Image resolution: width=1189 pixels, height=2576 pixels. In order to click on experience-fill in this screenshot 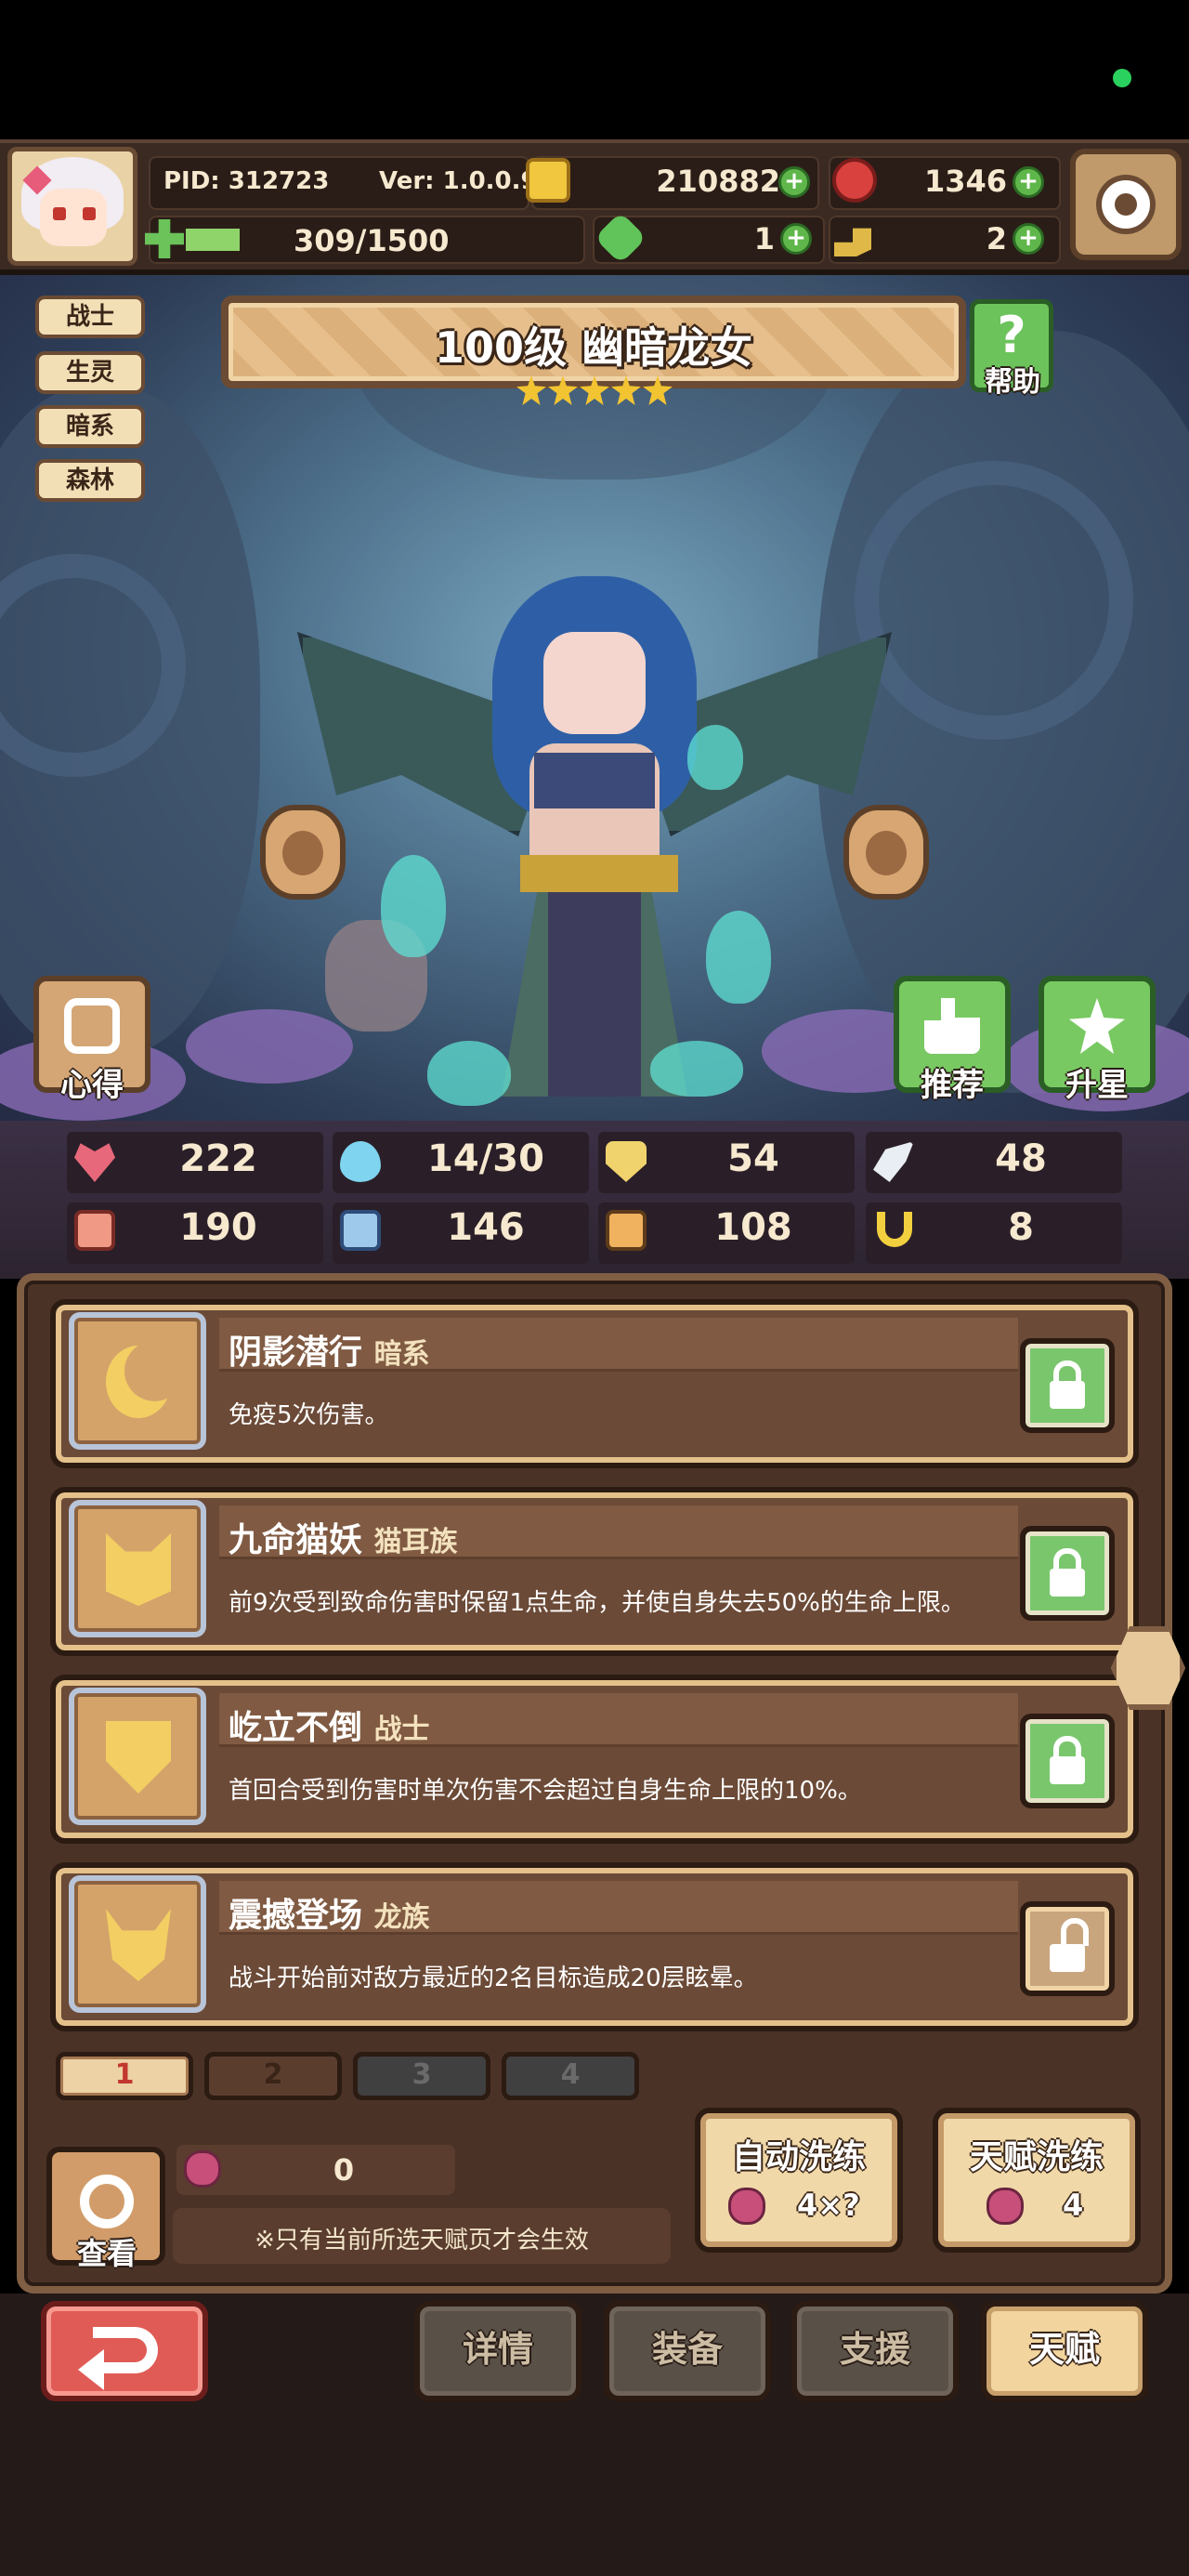, I will do `click(213, 240)`.